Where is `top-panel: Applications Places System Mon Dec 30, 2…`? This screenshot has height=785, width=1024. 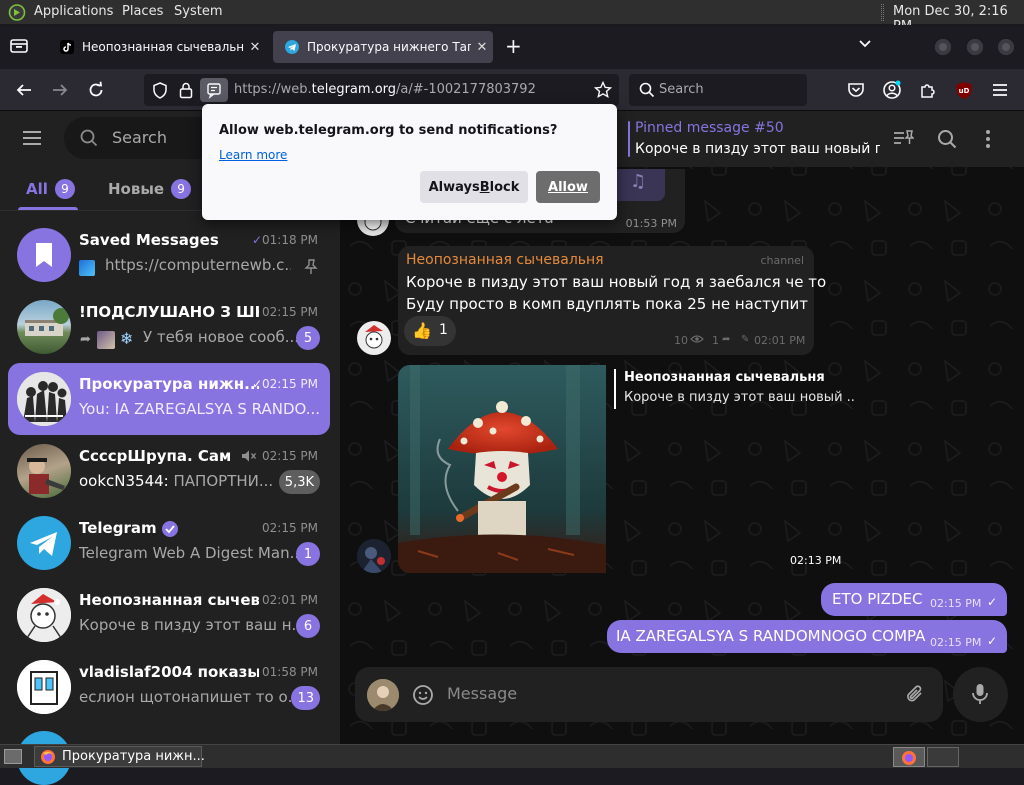
top-panel: Applications Places System Mon Dec 30, 2… is located at coordinates (512, 17).